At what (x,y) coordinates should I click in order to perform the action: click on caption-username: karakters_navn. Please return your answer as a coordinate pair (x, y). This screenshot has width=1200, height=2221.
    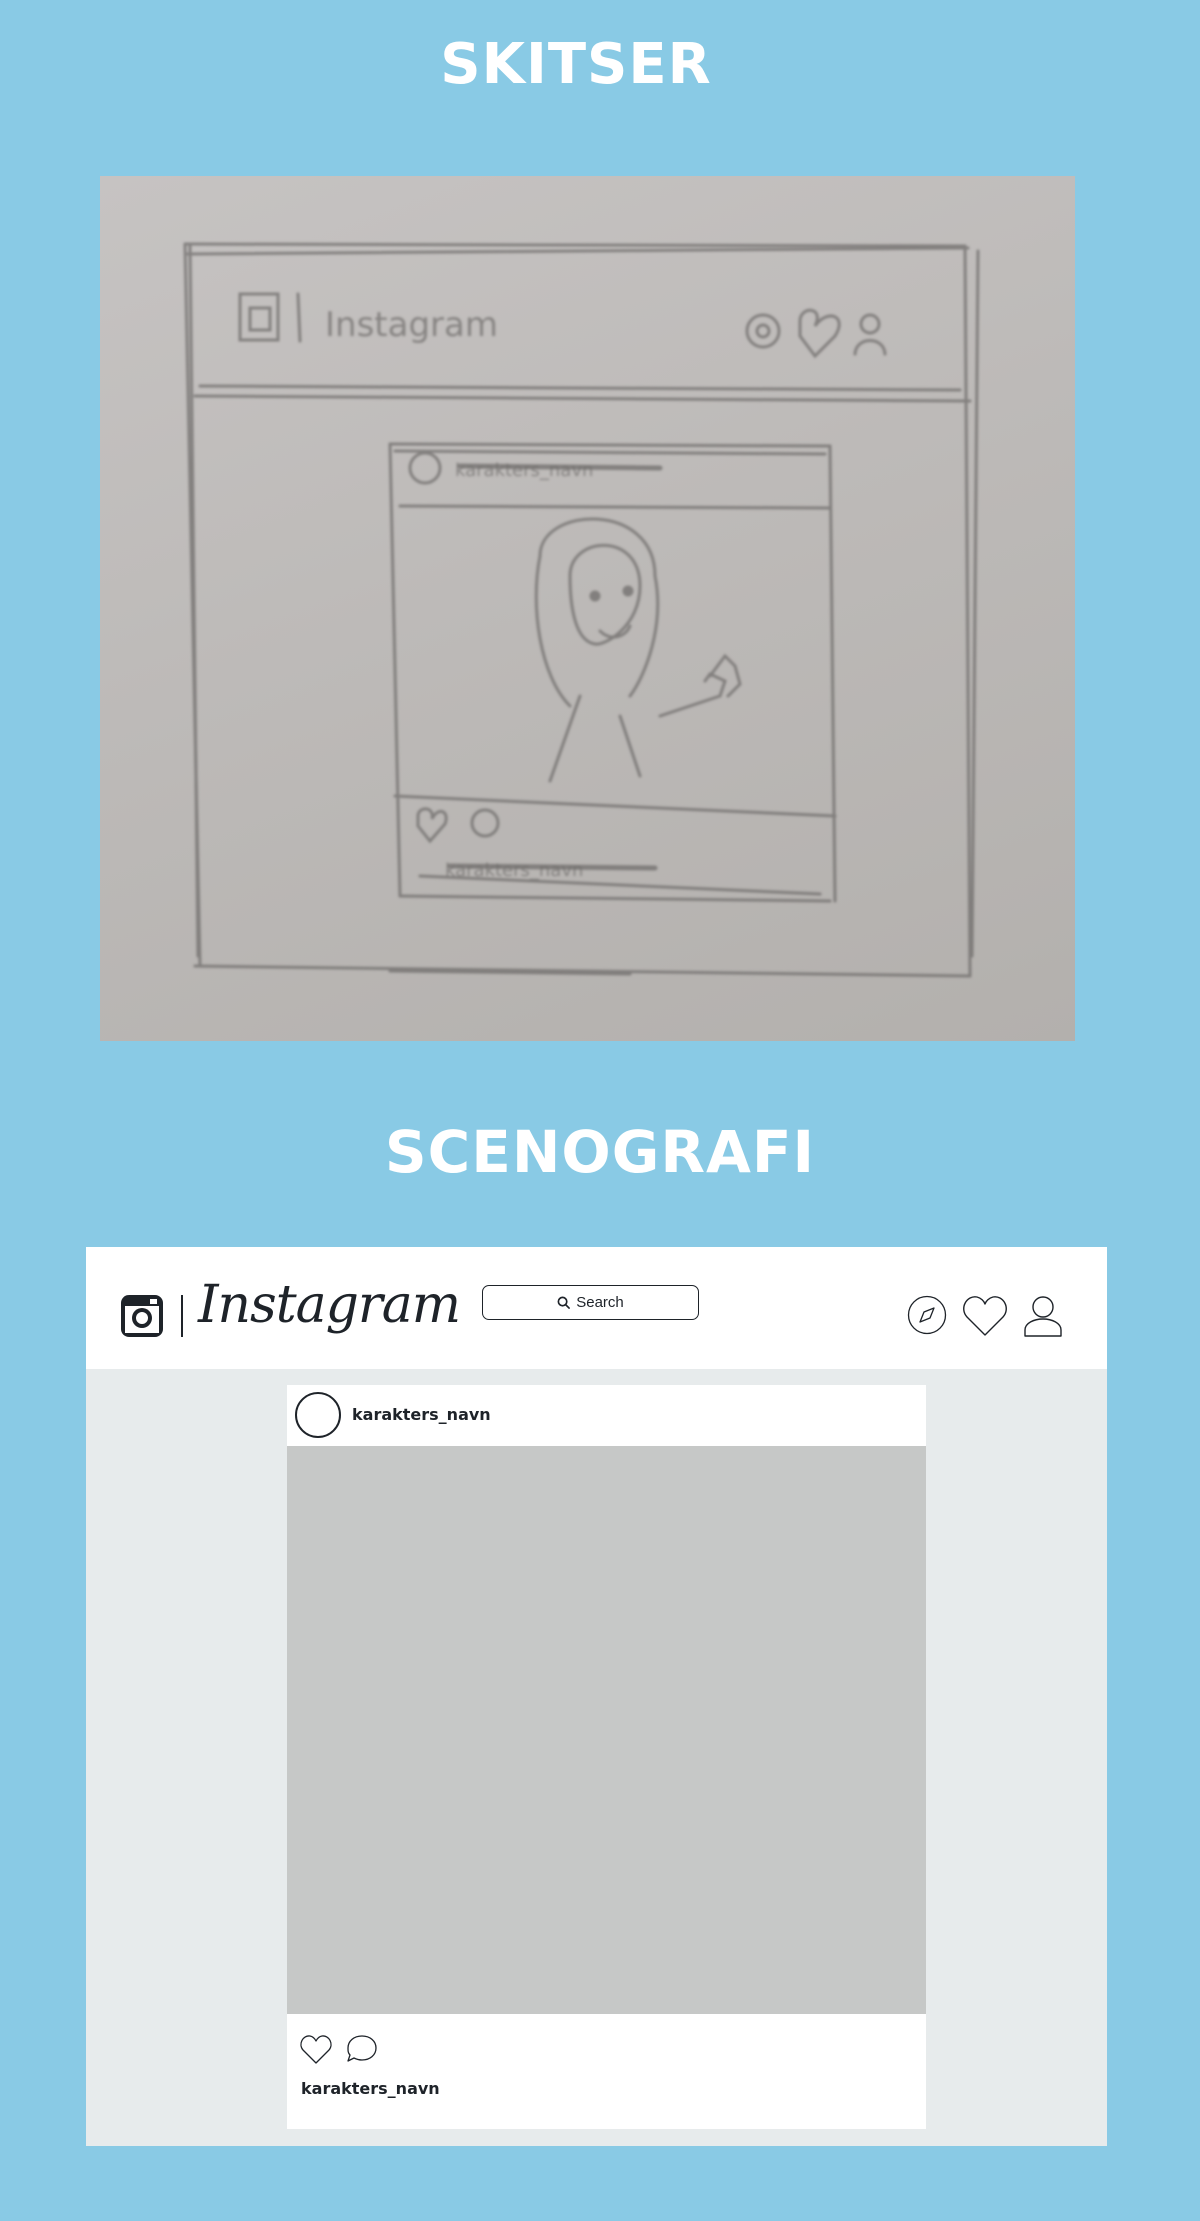
    Looking at the image, I should click on (370, 2088).